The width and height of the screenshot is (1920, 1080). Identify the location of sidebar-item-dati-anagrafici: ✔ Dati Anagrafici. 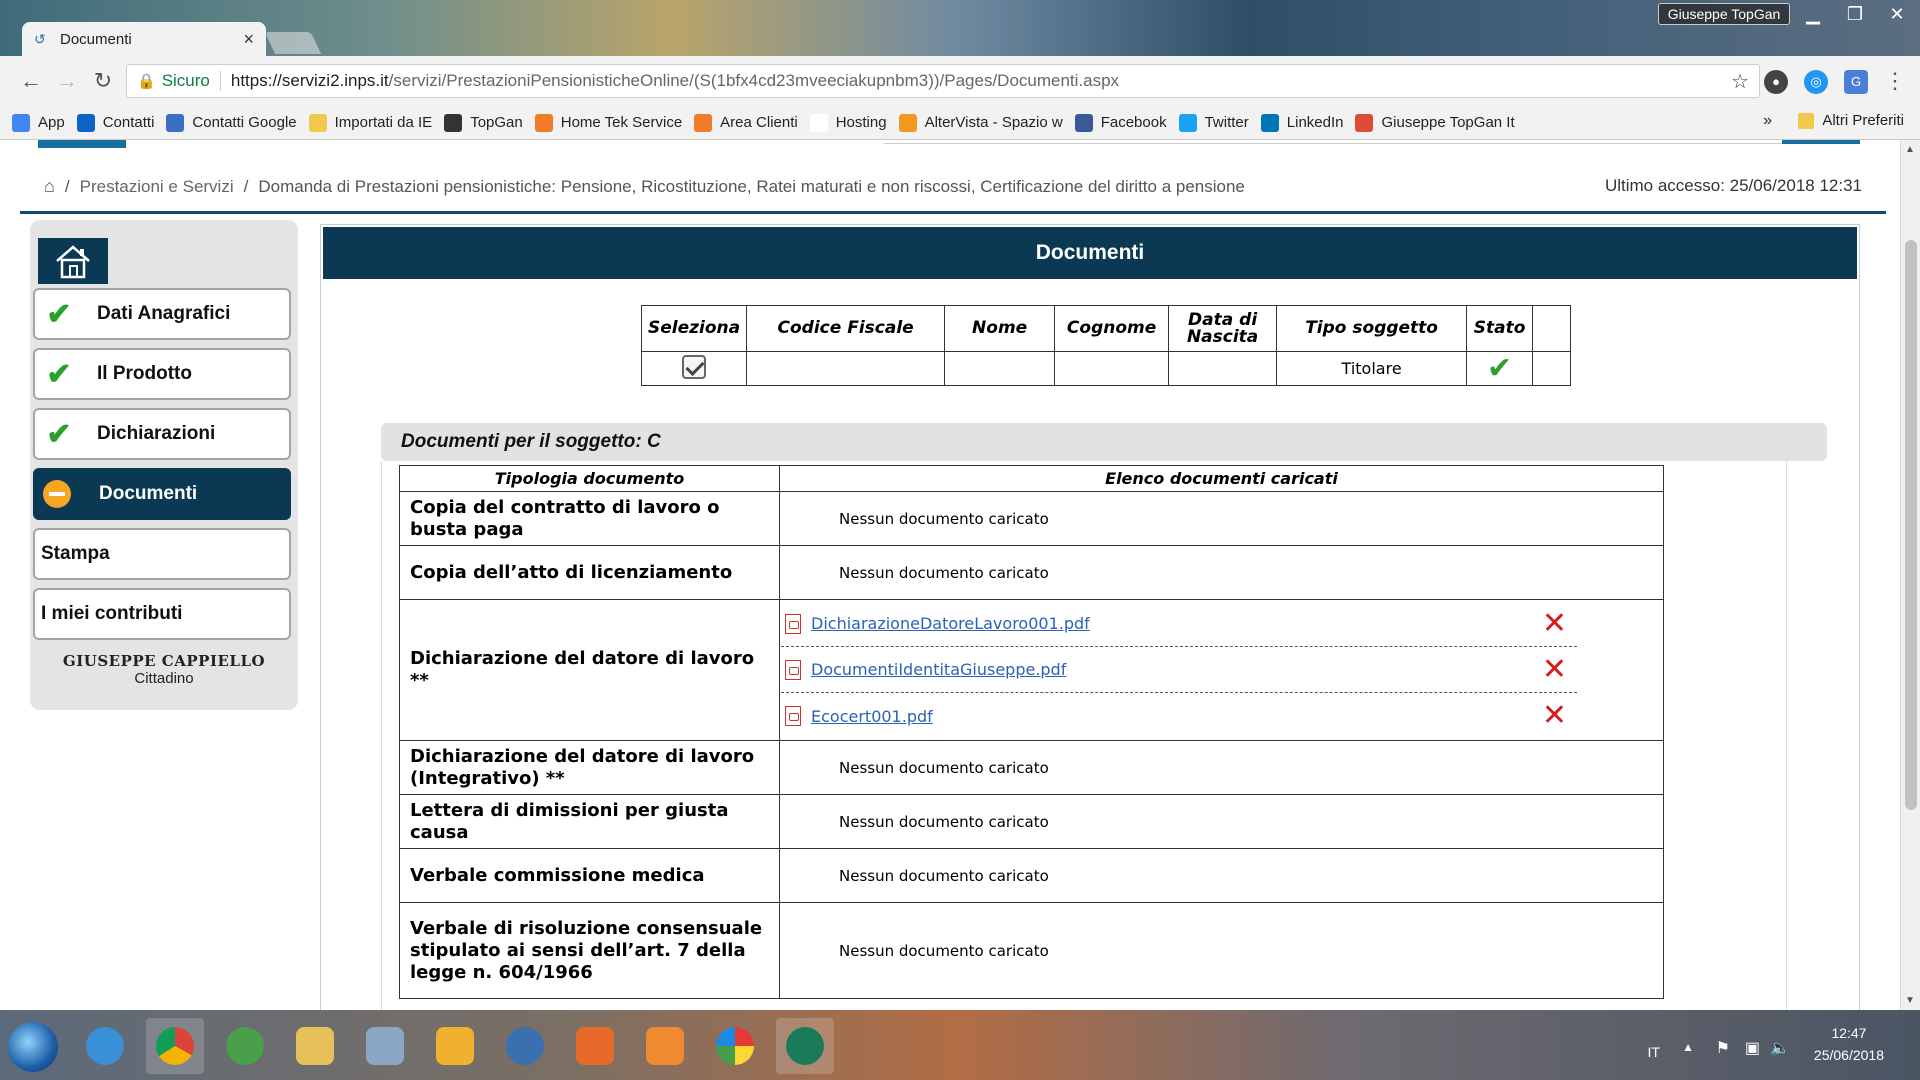
(162, 314).